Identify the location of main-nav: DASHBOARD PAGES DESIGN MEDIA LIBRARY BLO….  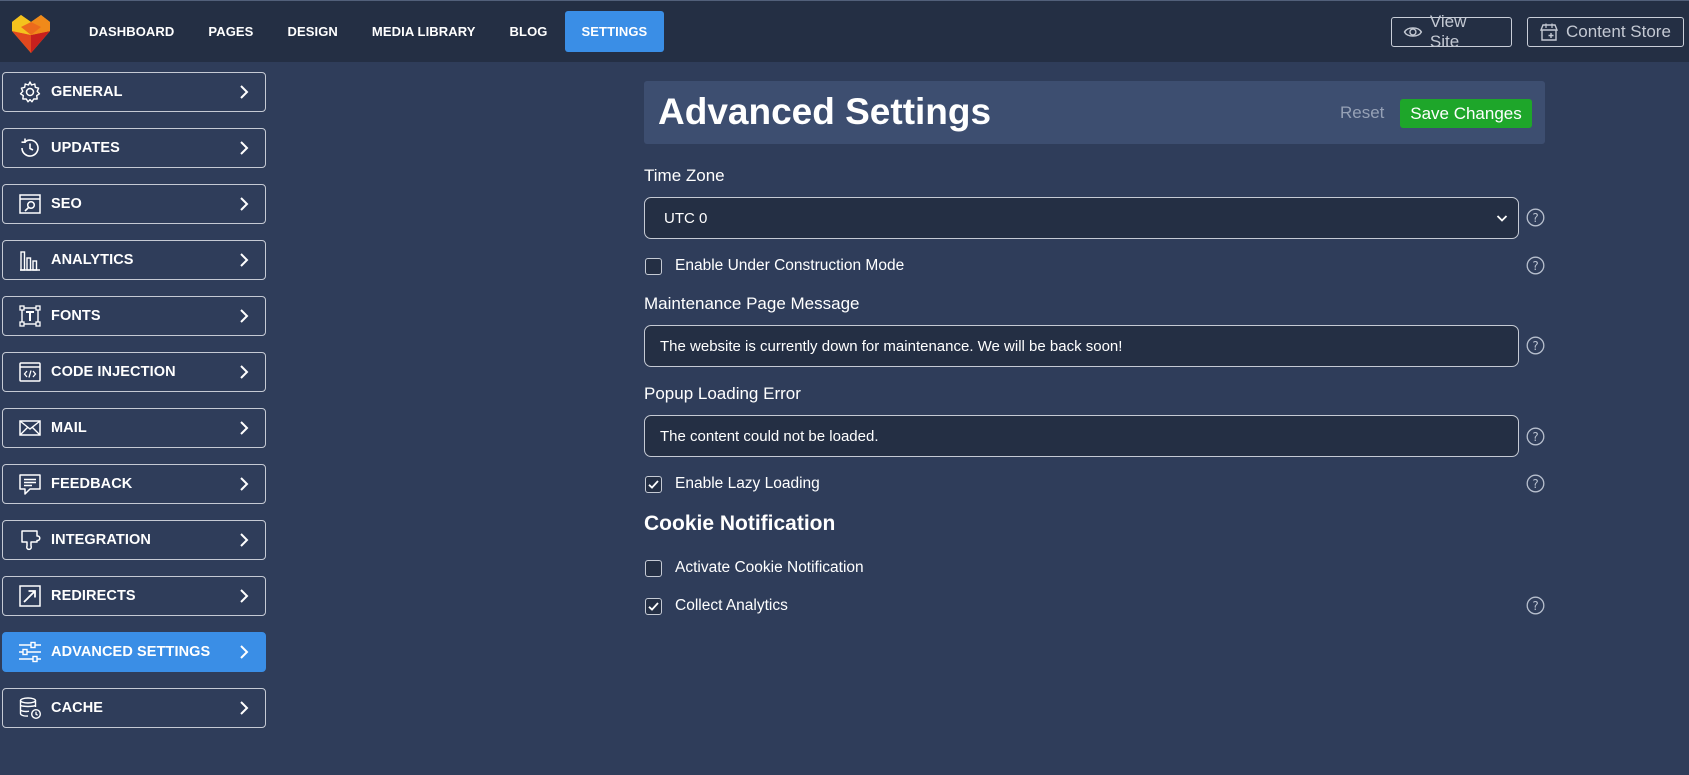
(368, 31).